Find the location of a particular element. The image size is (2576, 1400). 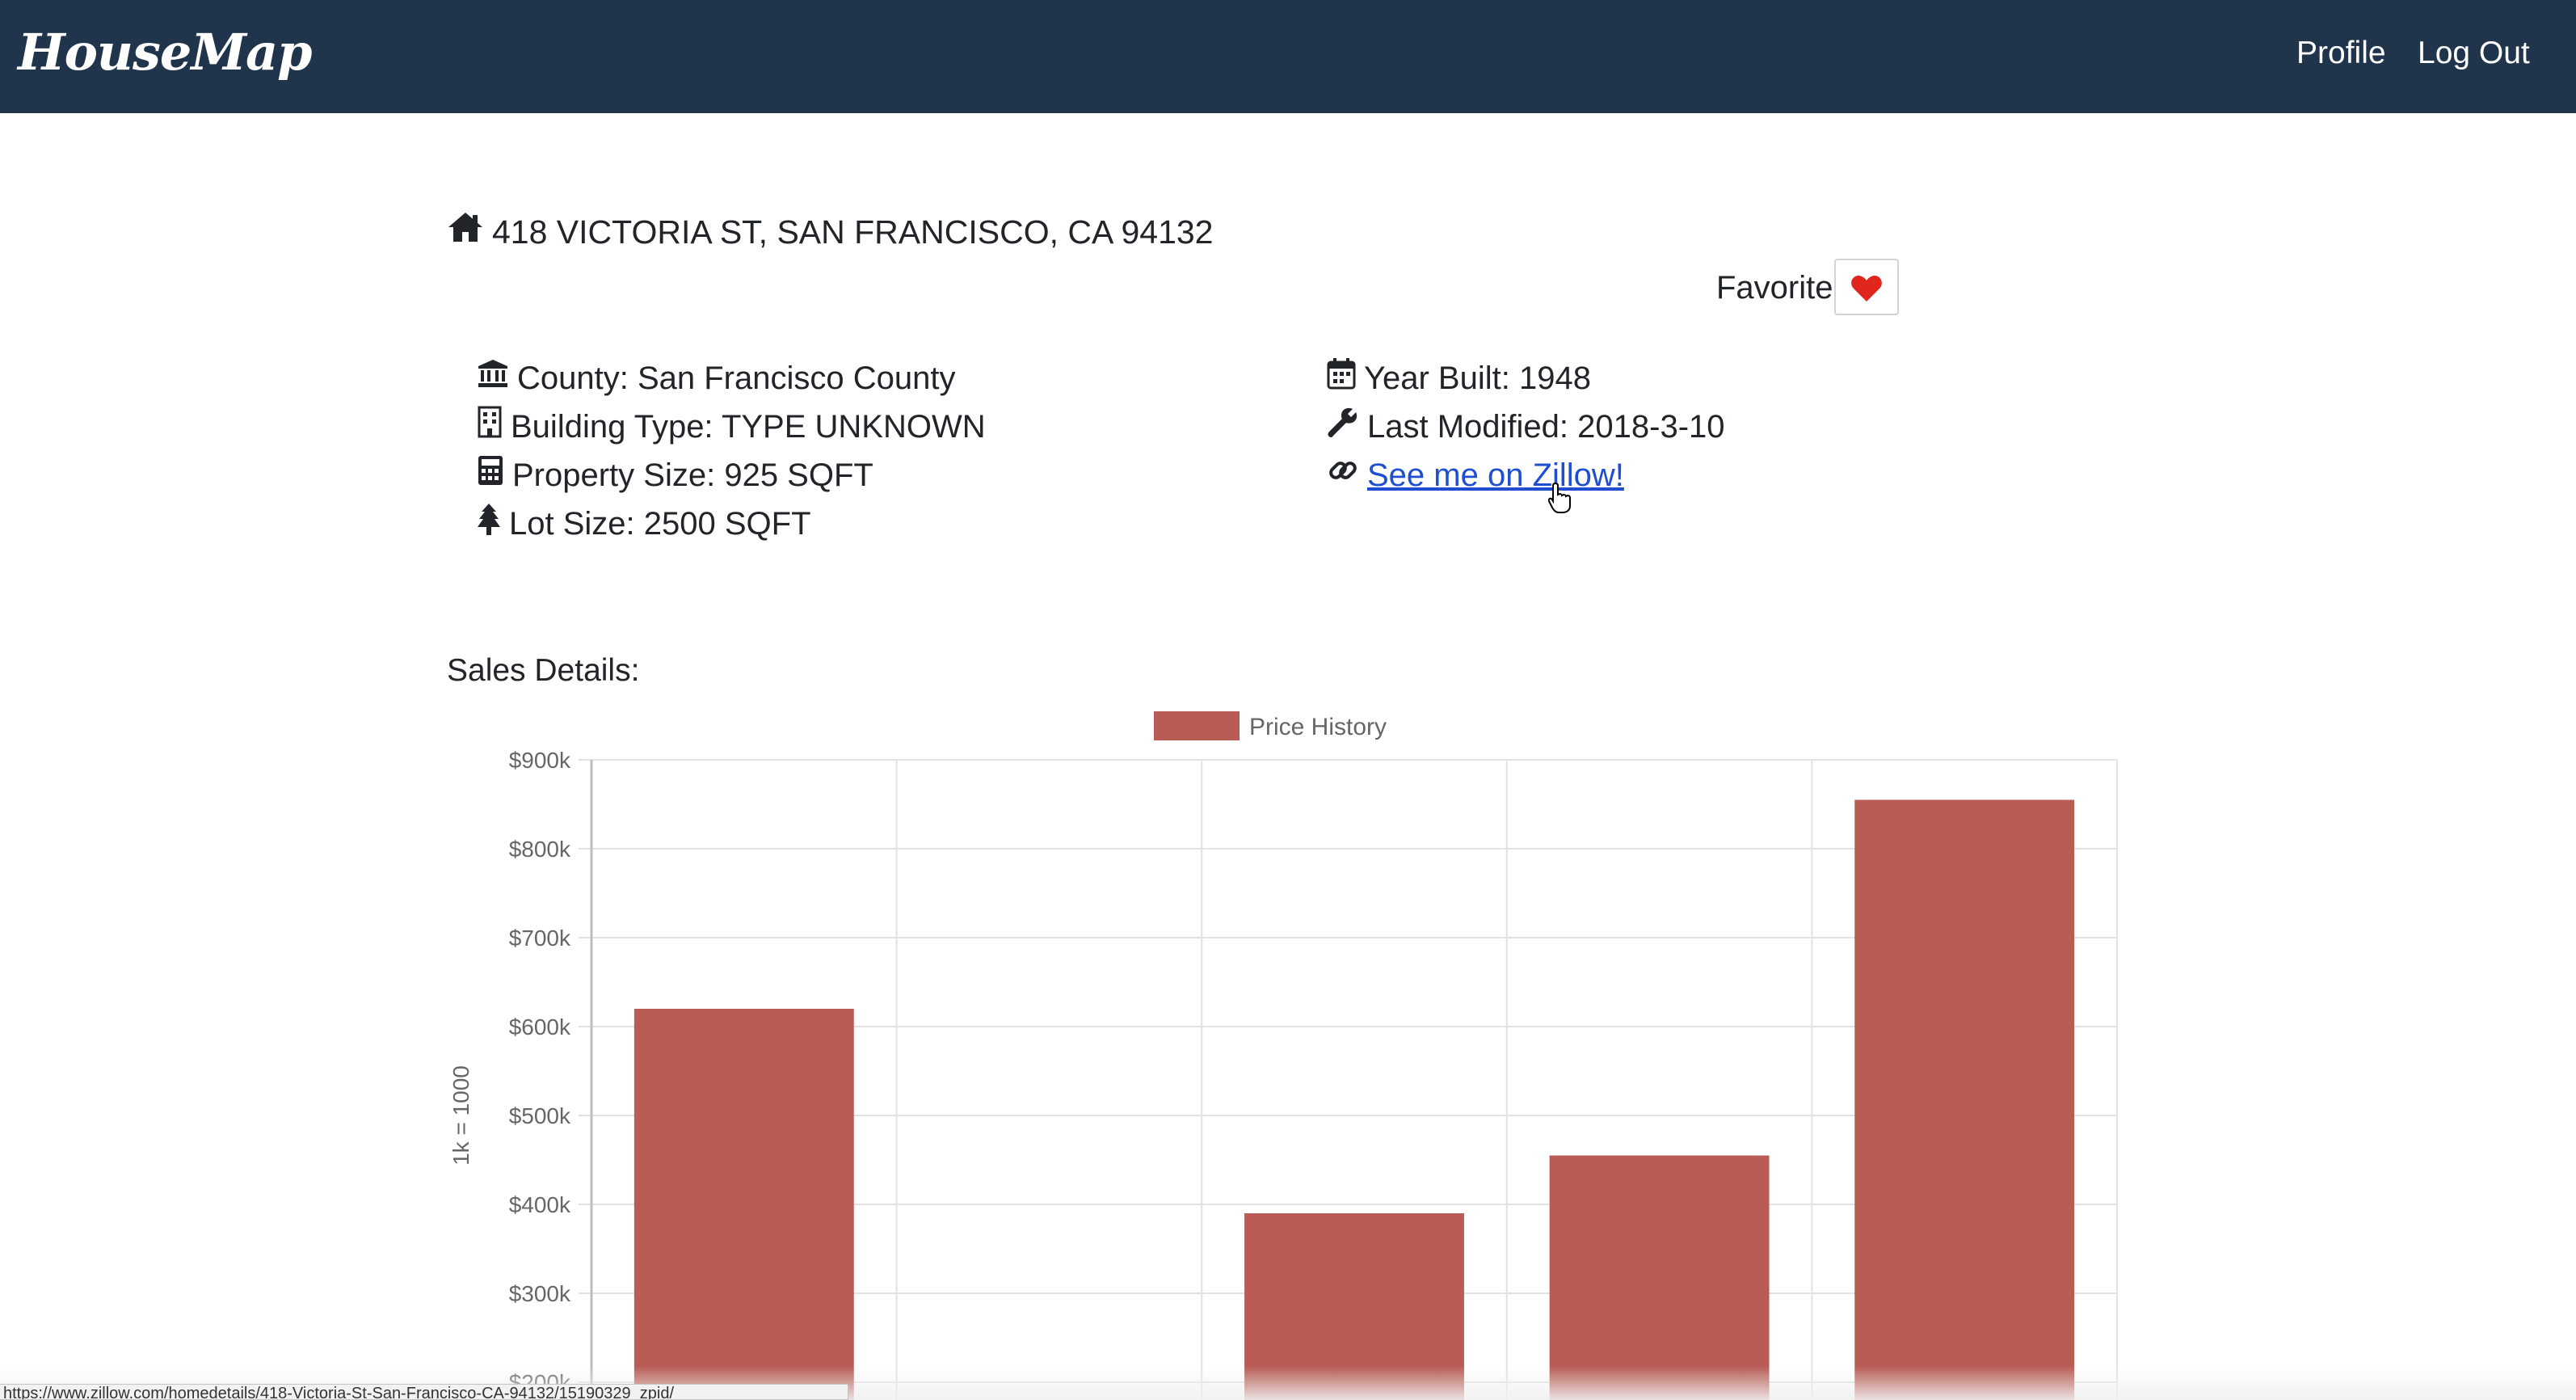

top-navbar: HouseMap Profile Log Out is located at coordinates (1288, 56).